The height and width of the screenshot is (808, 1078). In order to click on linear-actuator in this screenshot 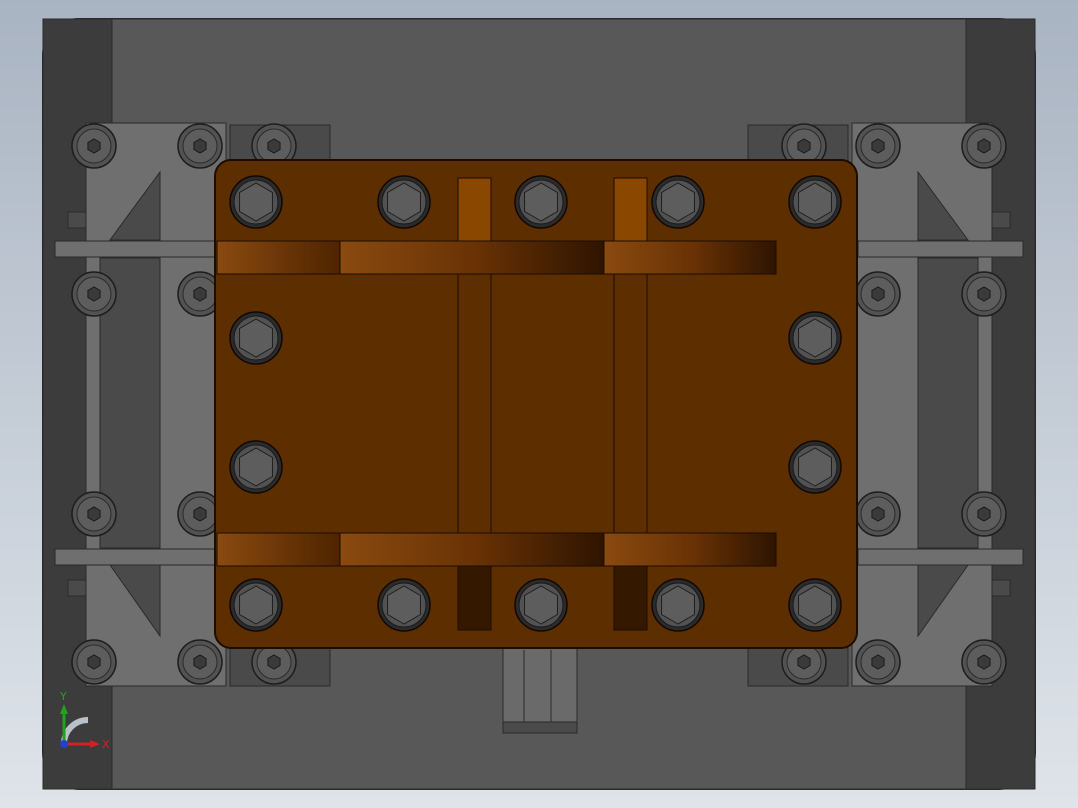, I will do `click(540, 689)`.